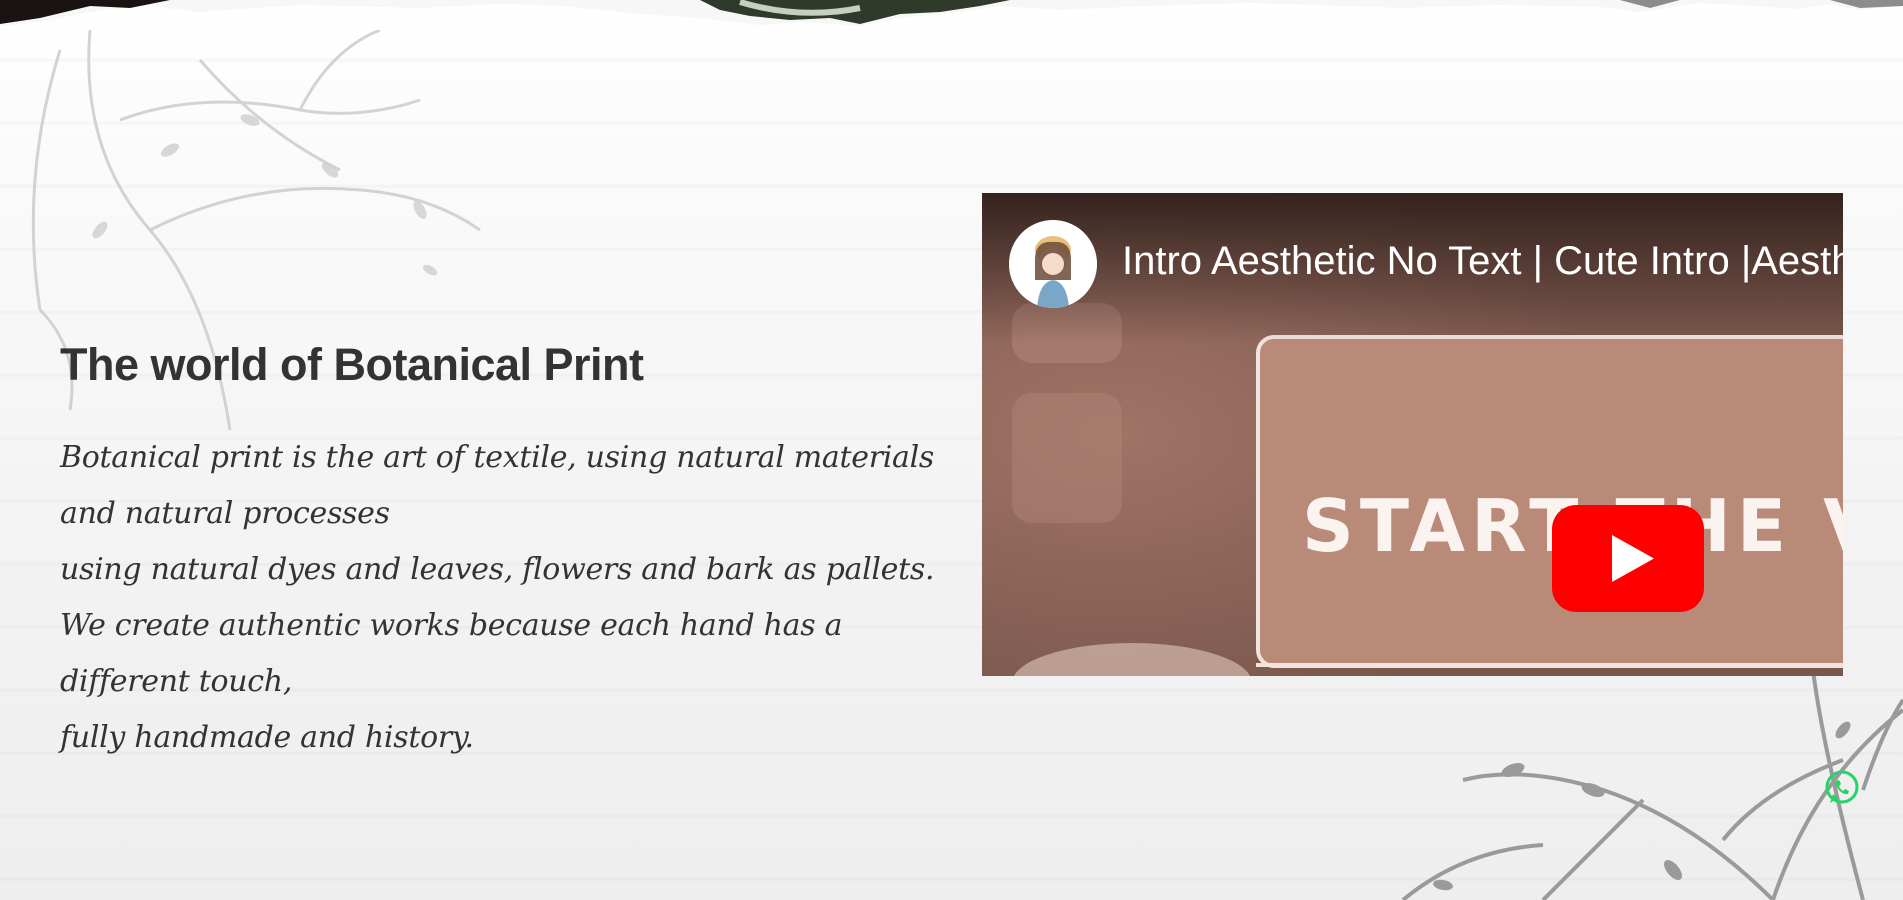  I want to click on channel-avatar, so click(1053, 264).